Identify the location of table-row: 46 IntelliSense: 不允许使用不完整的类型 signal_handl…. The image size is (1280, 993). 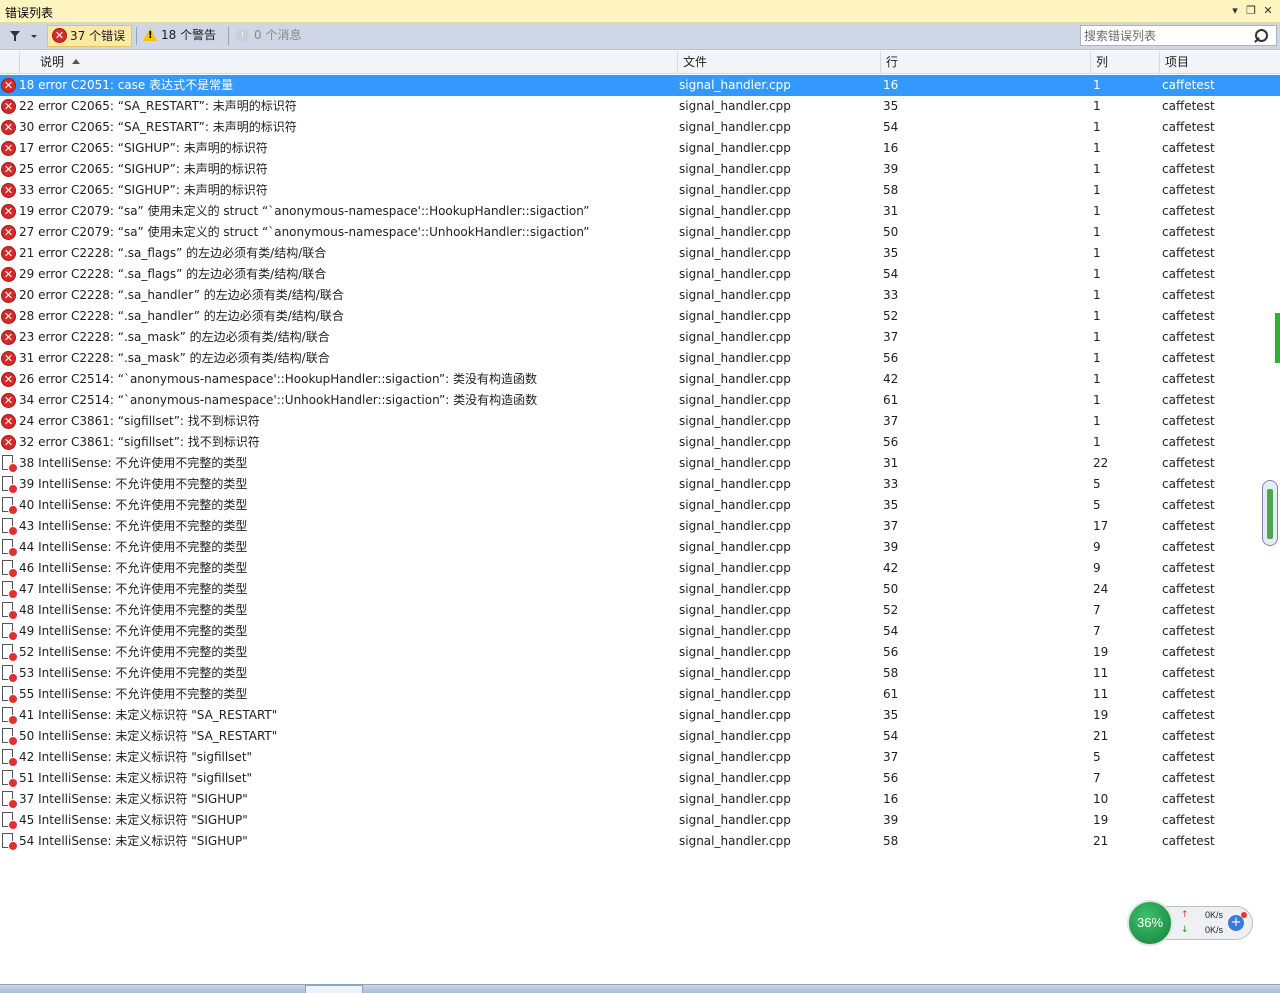
(640, 568).